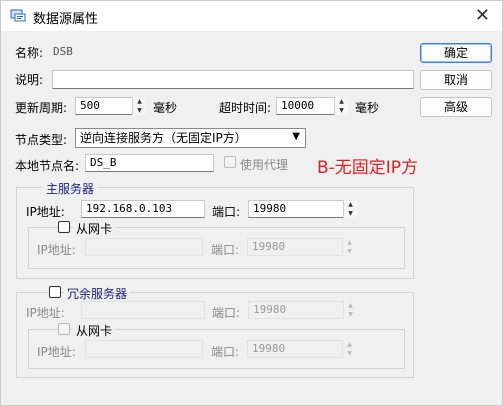 The image size is (503, 406). What do you see at coordinates (45, 212) in the screenshot?
I see `main-ip-label: IP地址:` at bounding box center [45, 212].